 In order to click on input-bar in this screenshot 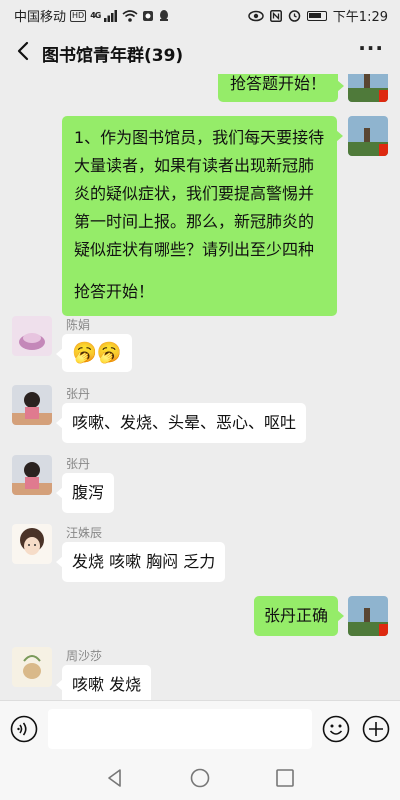, I will do `click(200, 728)`.